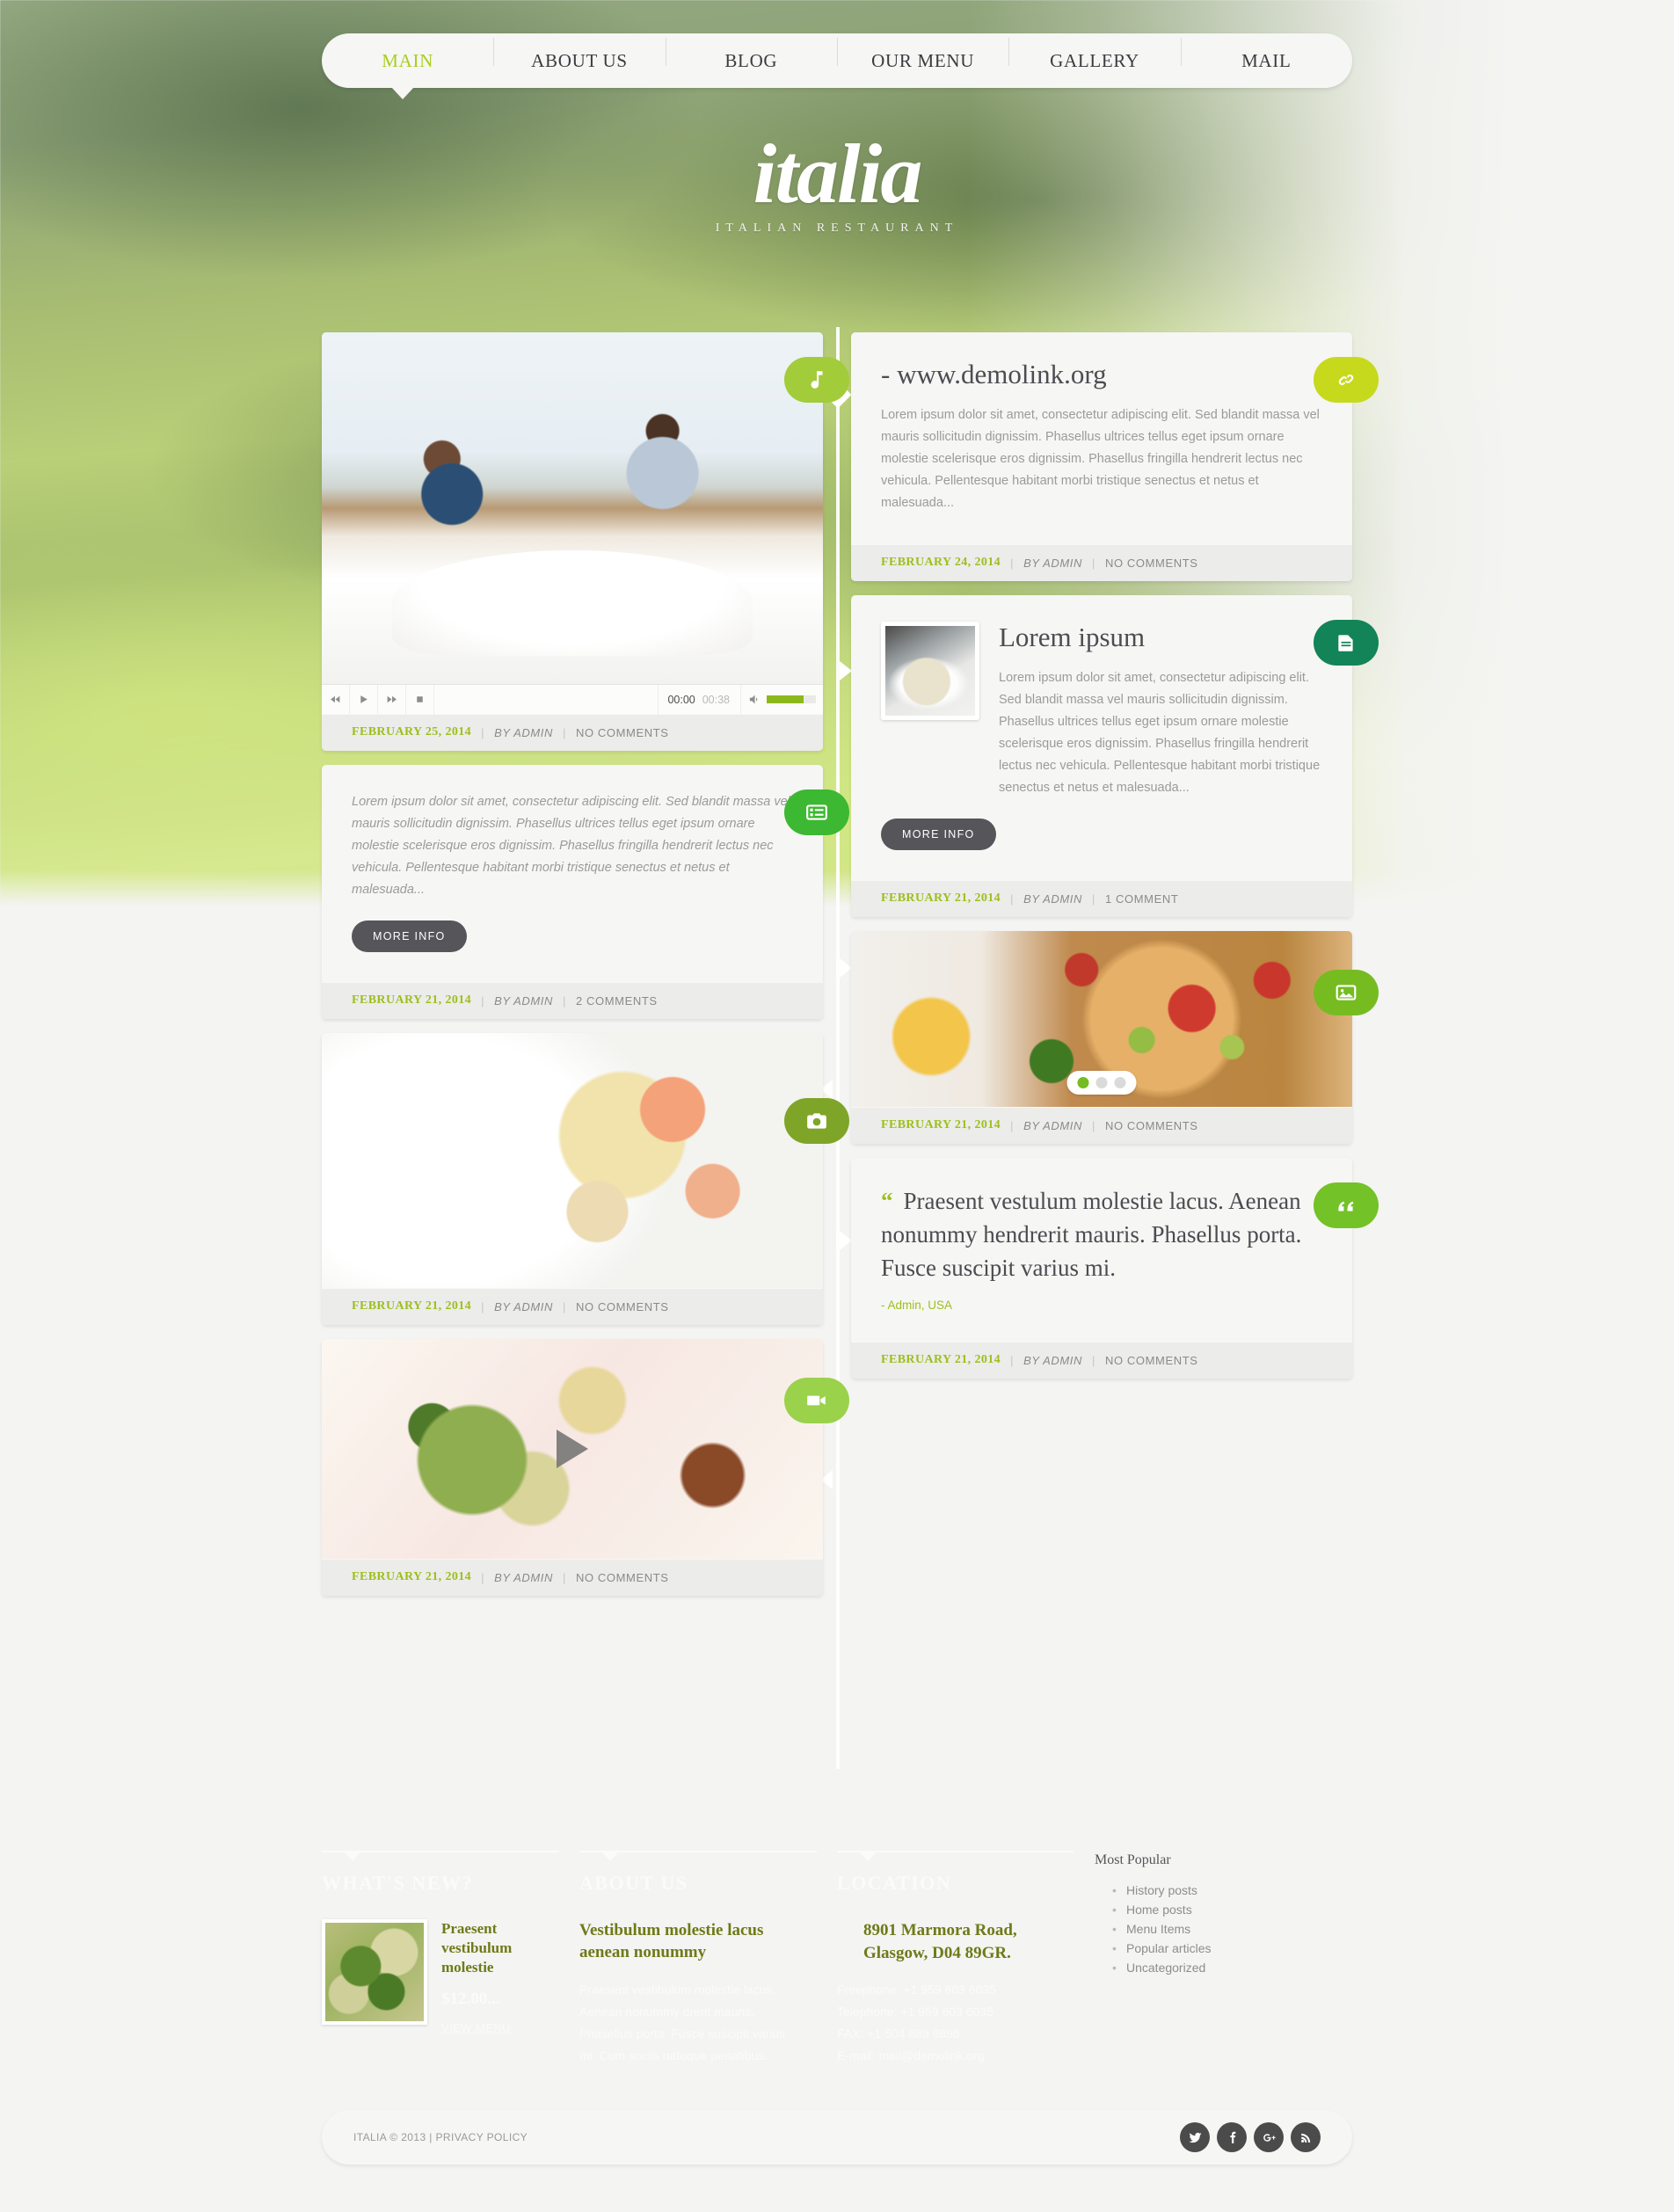 The height and width of the screenshot is (2212, 1674). What do you see at coordinates (407, 61) in the screenshot?
I see `nav-item-main: MAIN` at bounding box center [407, 61].